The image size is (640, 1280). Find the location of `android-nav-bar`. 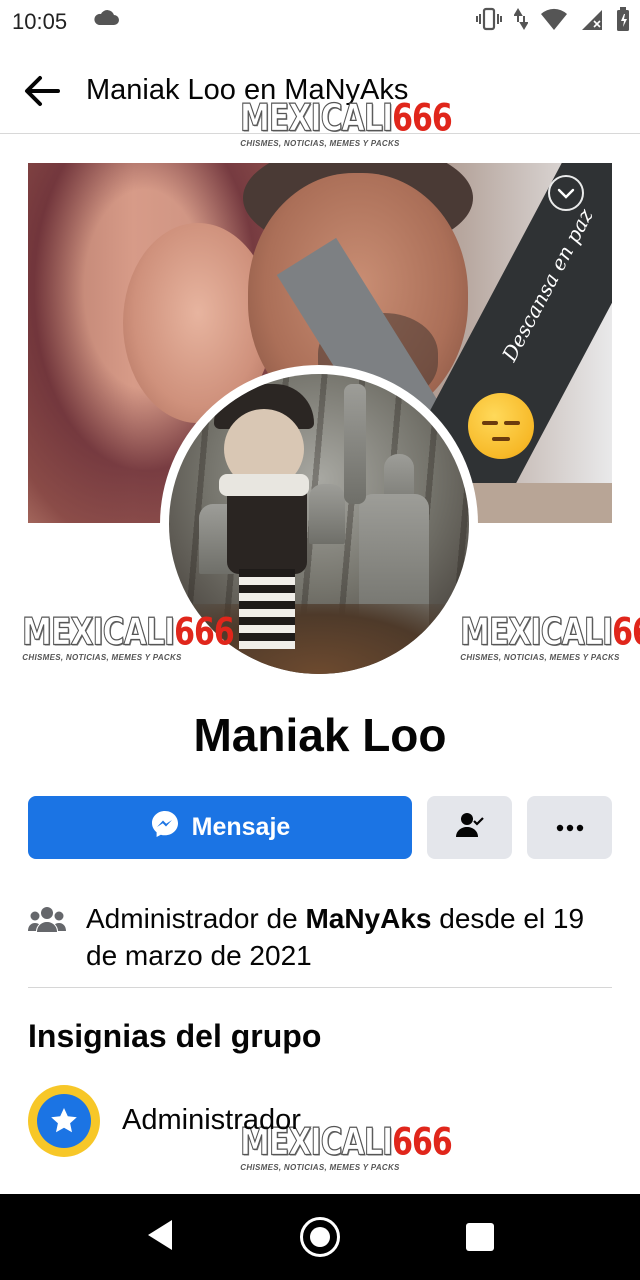

android-nav-bar is located at coordinates (320, 1237).